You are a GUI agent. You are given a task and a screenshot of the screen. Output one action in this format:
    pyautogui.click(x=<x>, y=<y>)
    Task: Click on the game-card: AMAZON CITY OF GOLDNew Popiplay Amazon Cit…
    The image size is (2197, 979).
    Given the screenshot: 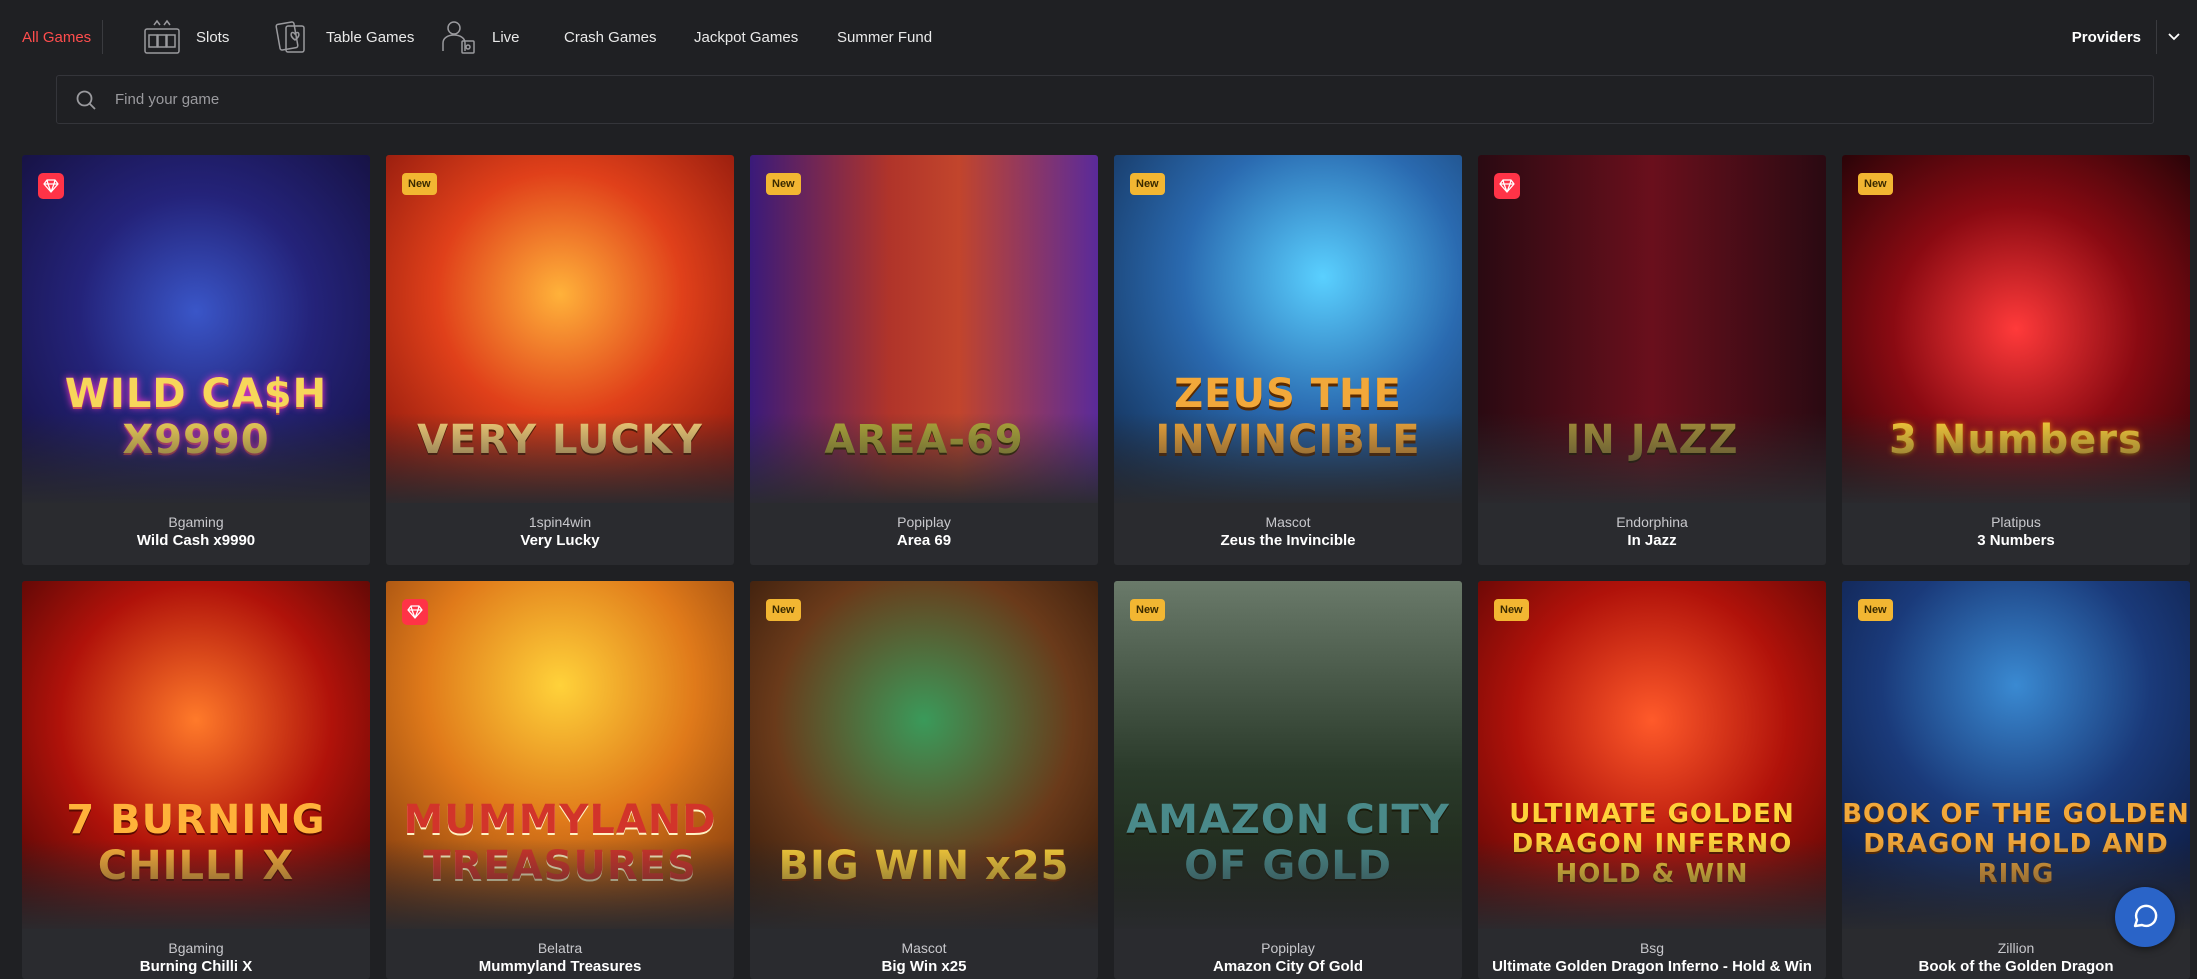 What is the action you would take?
    pyautogui.click(x=1288, y=780)
    